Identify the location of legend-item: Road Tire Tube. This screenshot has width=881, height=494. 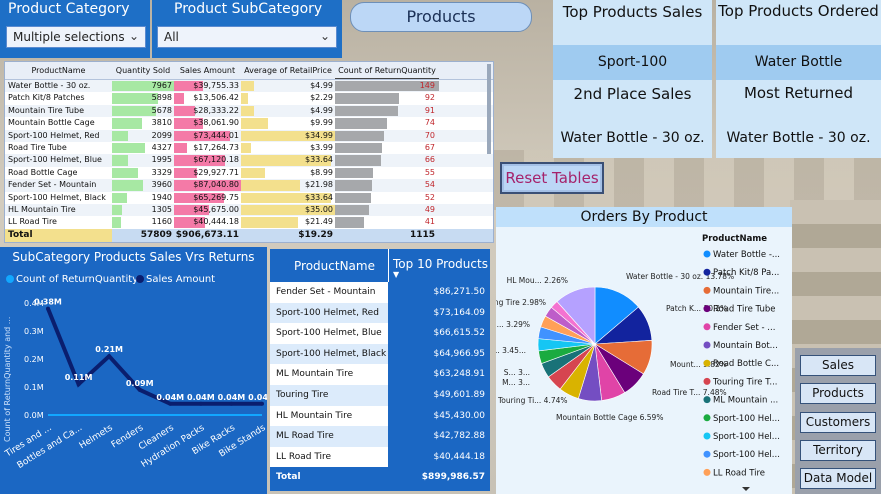
(744, 310).